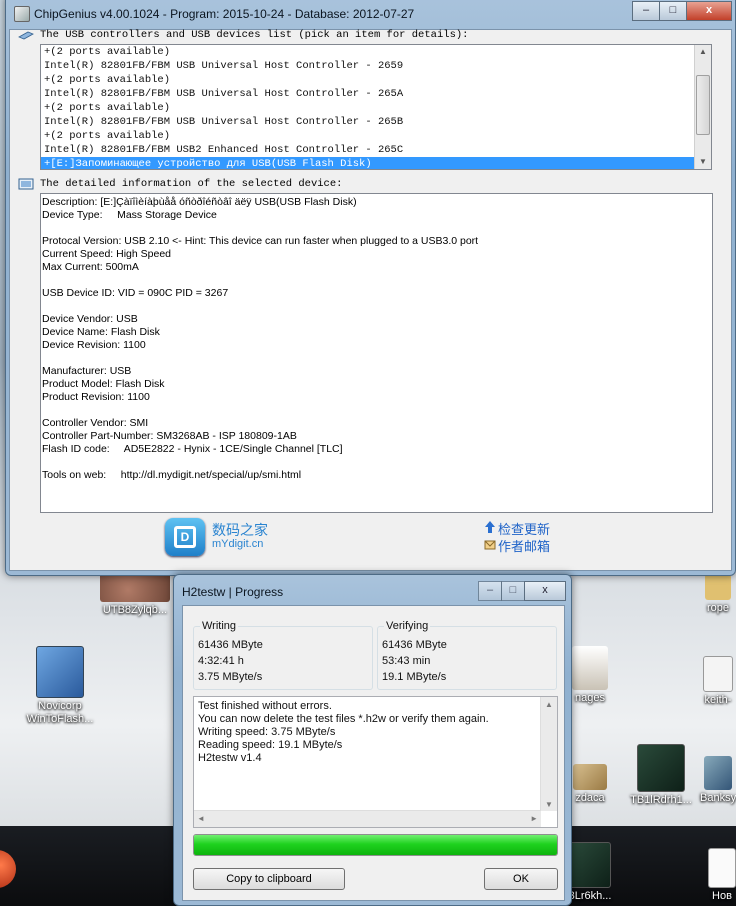  Describe the element at coordinates (718, 798) in the screenshot. I see `desktop-icon-label: Banksy` at that location.